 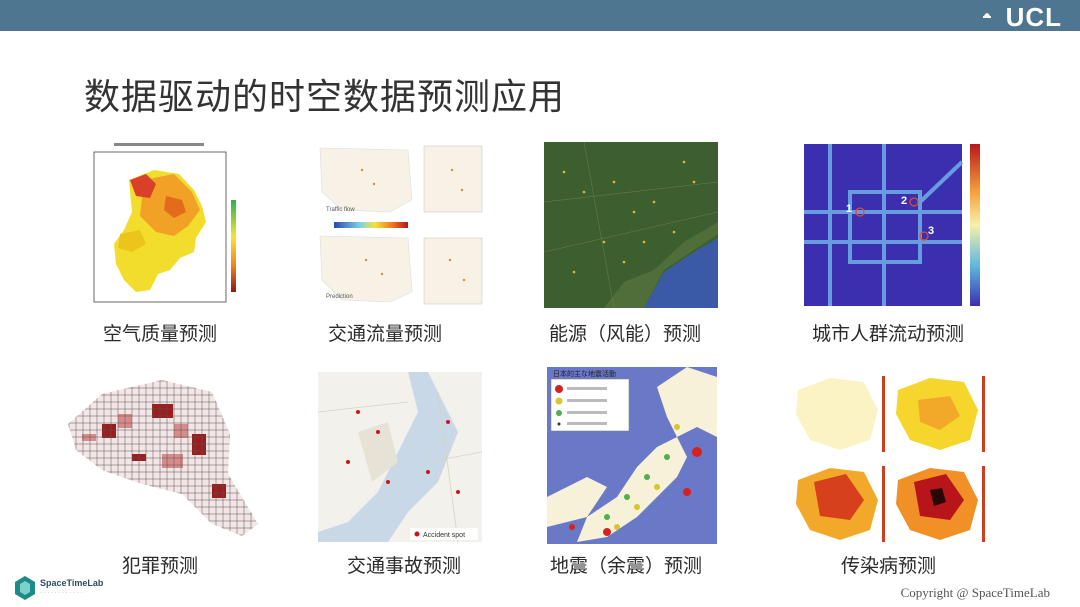 I want to click on logo-text: SpaceTimeLab, so click(x=72, y=583).